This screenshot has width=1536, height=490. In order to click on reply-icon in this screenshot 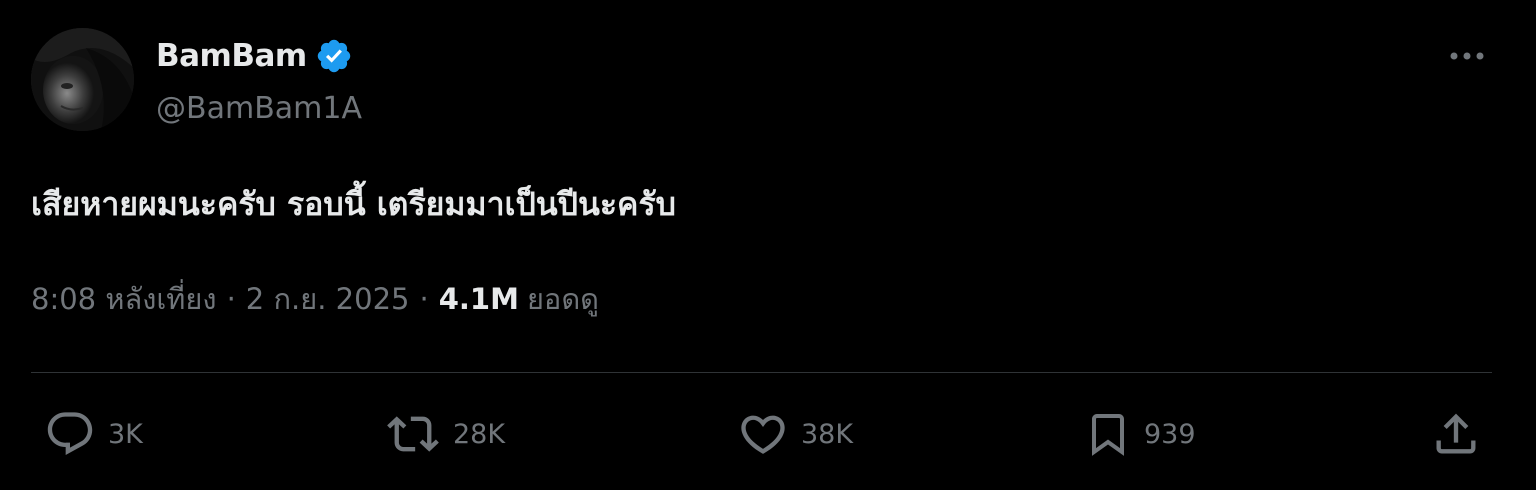, I will do `click(70, 434)`.